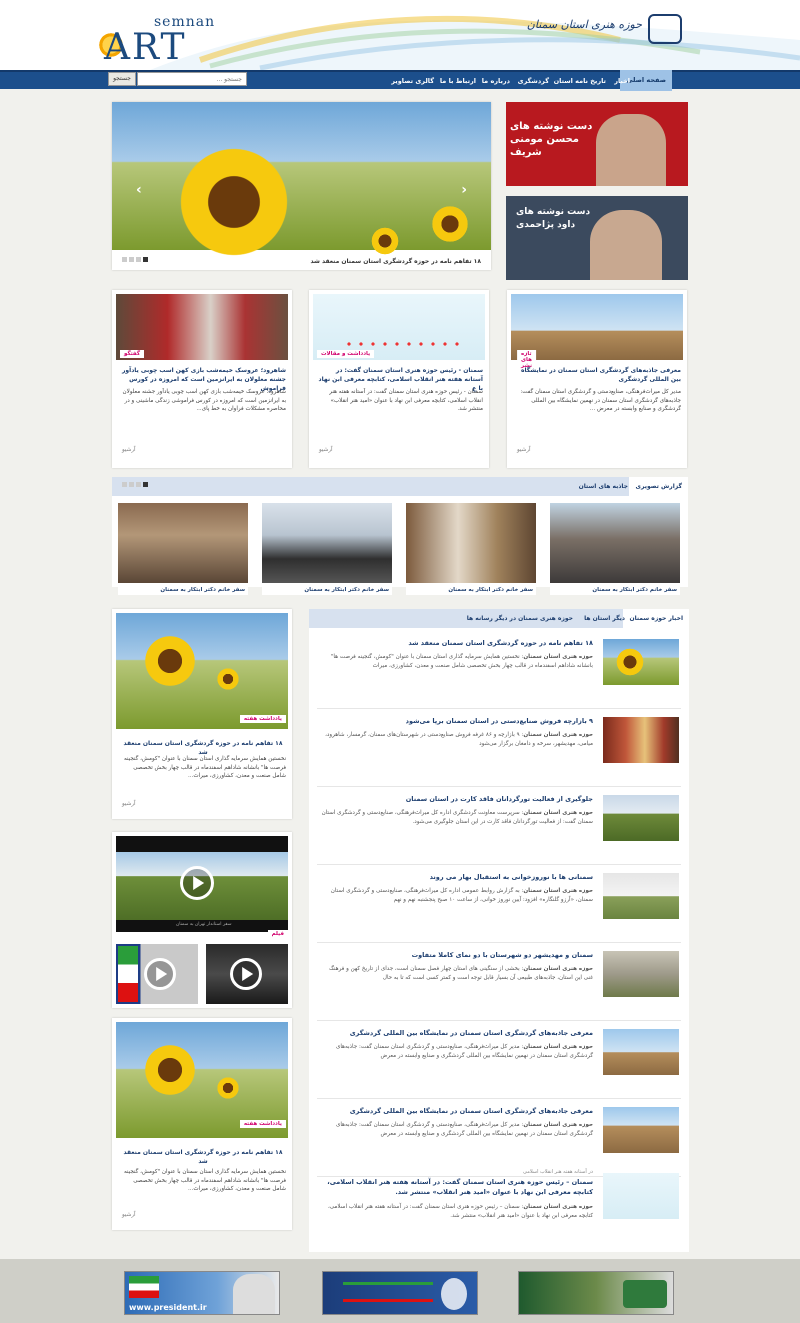  I want to click on site-title: حوزه هنری استان سمنان, so click(584, 24).